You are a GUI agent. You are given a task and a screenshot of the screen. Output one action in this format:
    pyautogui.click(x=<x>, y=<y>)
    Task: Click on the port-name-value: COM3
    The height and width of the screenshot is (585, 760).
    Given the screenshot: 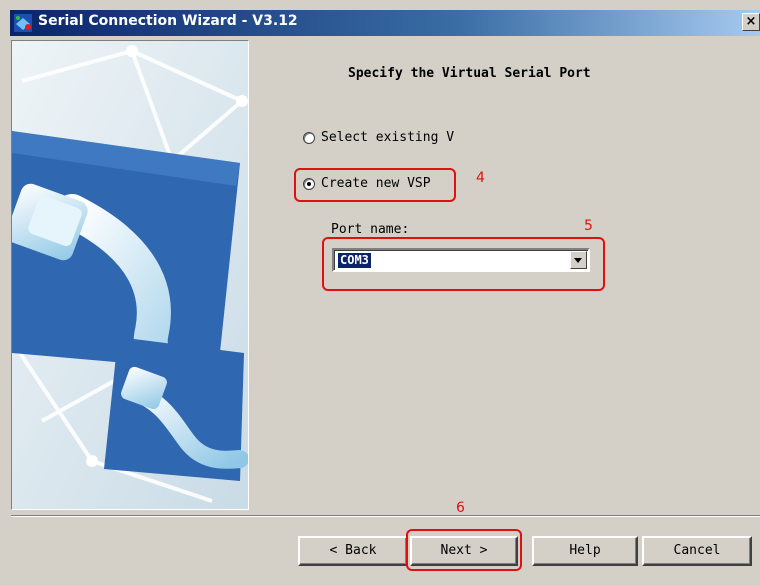 What is the action you would take?
    pyautogui.click(x=354, y=260)
    